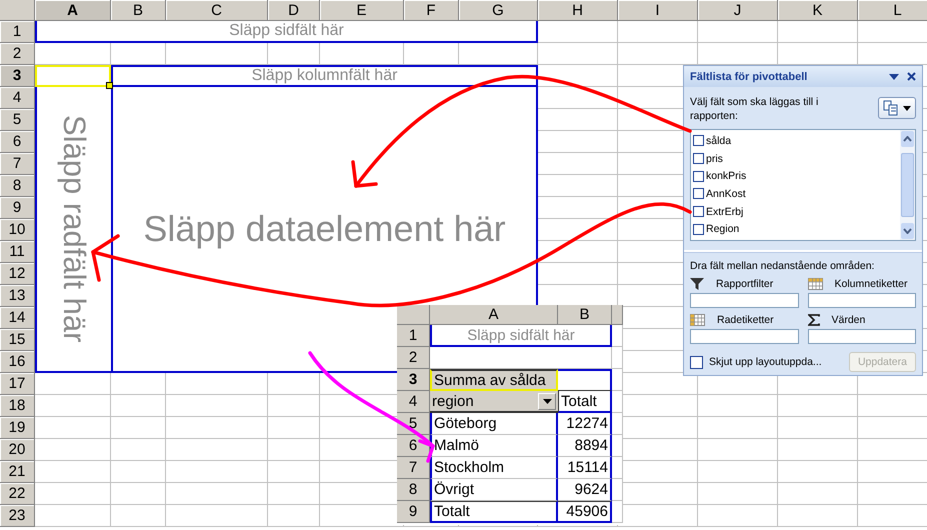  What do you see at coordinates (17, 384) in the screenshot?
I see `row-header: 17` at bounding box center [17, 384].